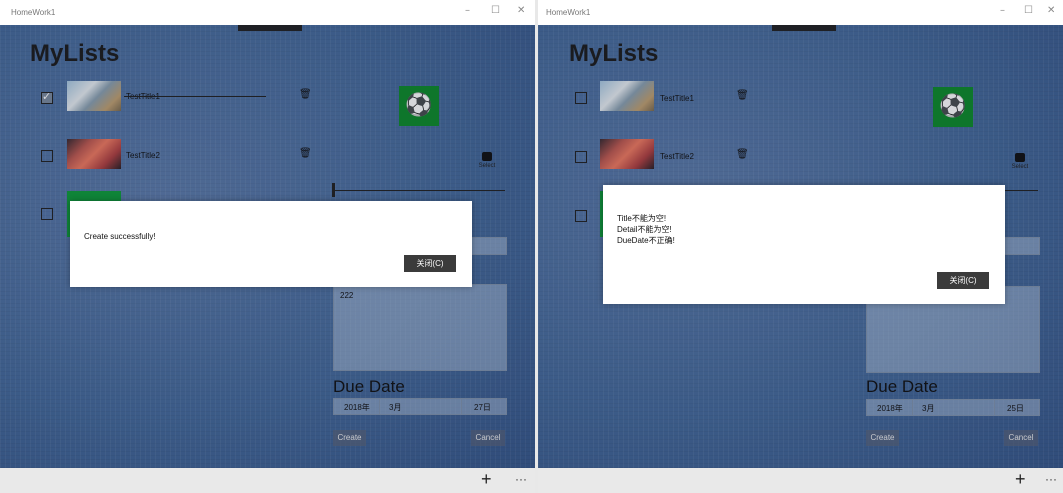  Describe the element at coordinates (642, 218) in the screenshot. I see `dialog-message-line: Title不能为空!` at that location.